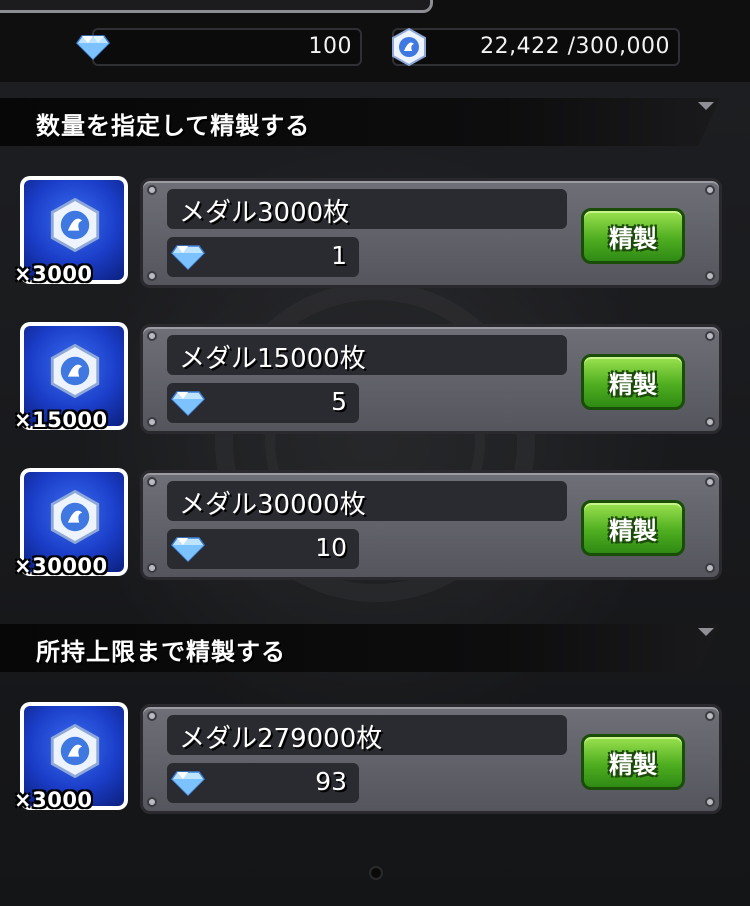 The image size is (750, 906). What do you see at coordinates (367, 209) in the screenshot?
I see `product-name-bar: メダル3000枚` at bounding box center [367, 209].